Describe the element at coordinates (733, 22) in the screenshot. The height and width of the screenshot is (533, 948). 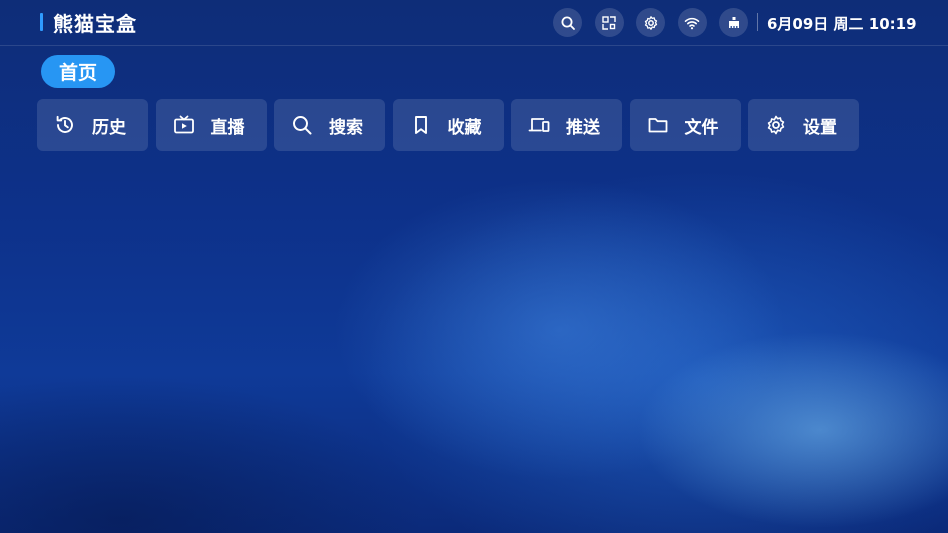
I see `ethernet-icon` at that location.